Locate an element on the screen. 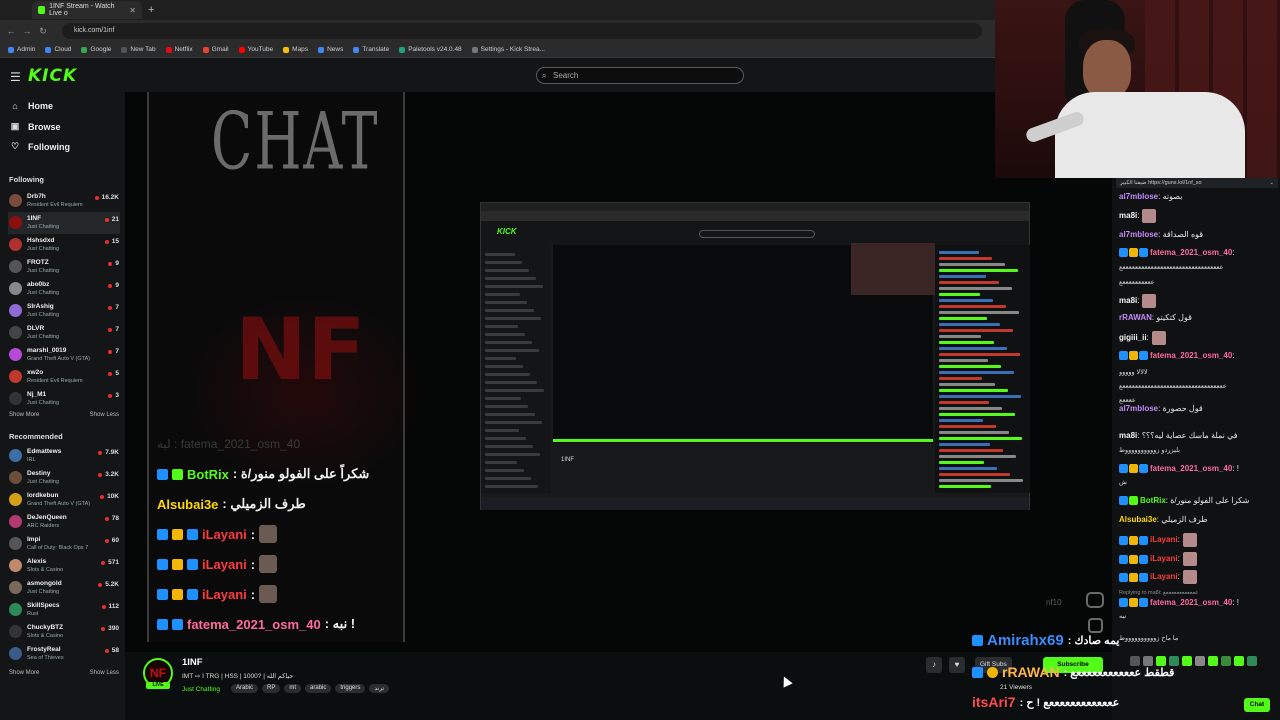 The width and height of the screenshot is (1280, 720). chat-username: gigiii_ii is located at coordinates (1133, 337).